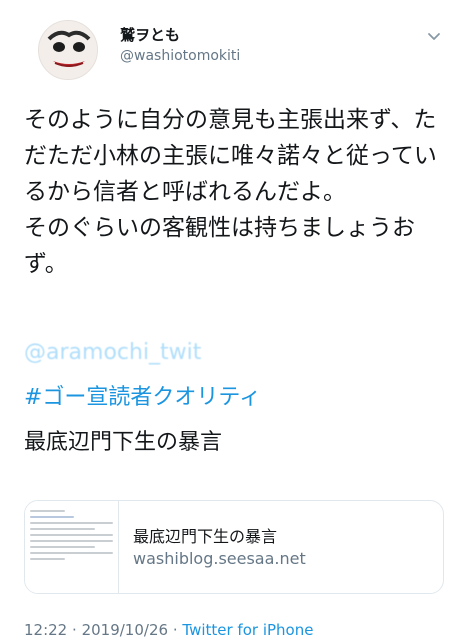  Describe the element at coordinates (72, 547) in the screenshot. I see `link-card-thumbnail` at that location.